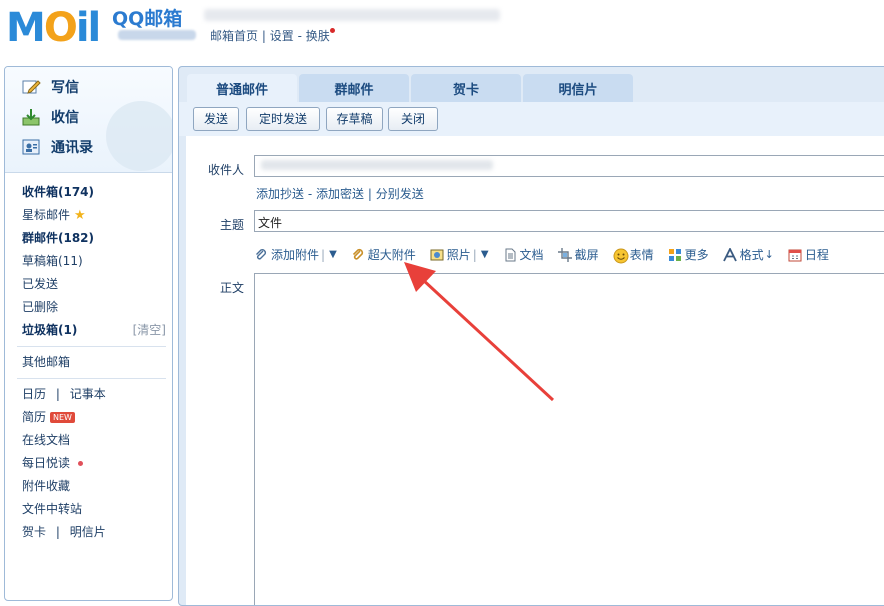 This screenshot has width=884, height=606. What do you see at coordinates (729, 254) in the screenshot?
I see `format-icon` at bounding box center [729, 254].